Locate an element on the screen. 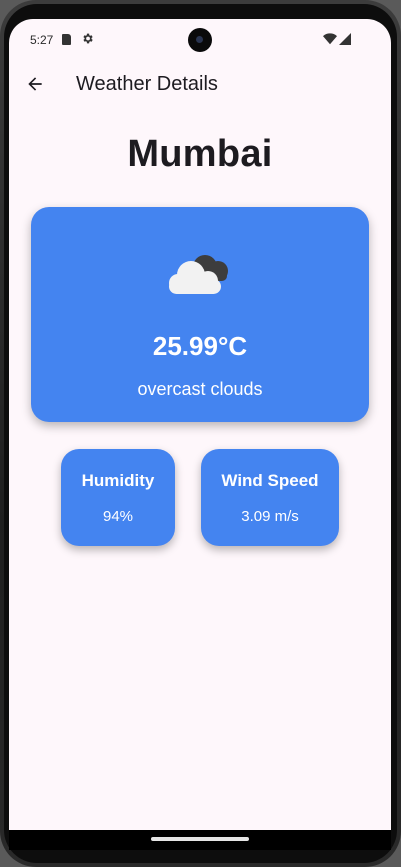  wind-speed-label: Wind Speed is located at coordinates (270, 480).